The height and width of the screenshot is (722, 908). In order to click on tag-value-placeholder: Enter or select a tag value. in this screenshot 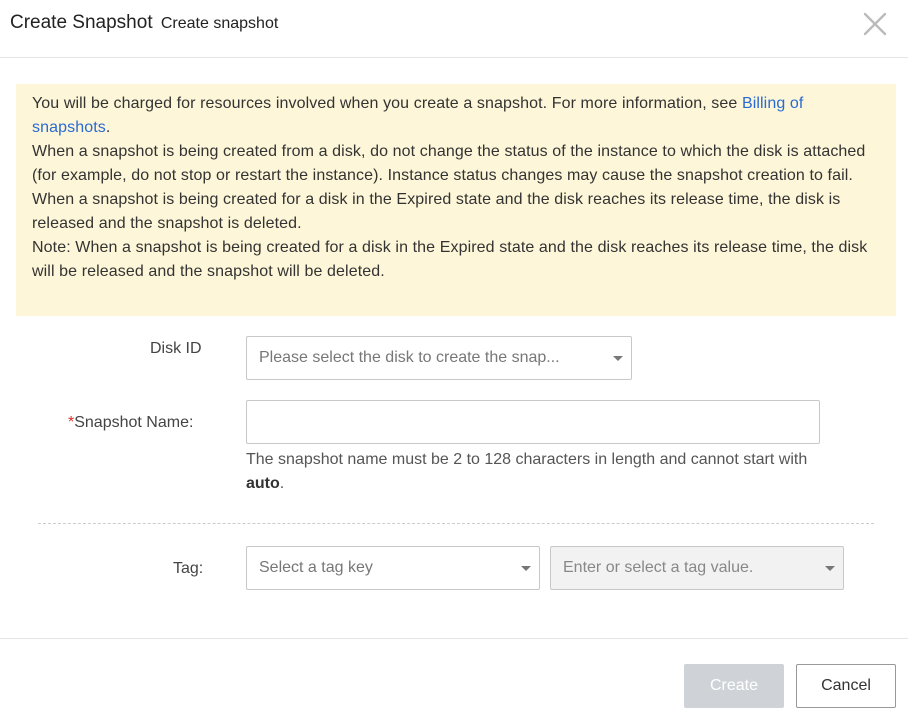, I will do `click(658, 567)`.